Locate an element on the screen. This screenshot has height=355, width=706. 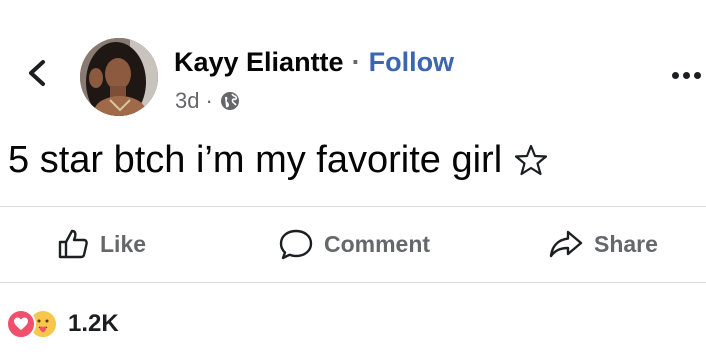
comment-button: Comment is located at coordinates (354, 244).